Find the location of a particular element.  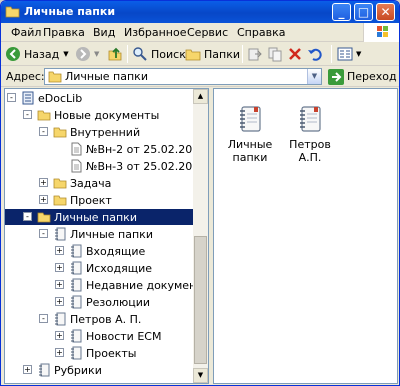

folders-button: Папки is located at coordinates (212, 54).